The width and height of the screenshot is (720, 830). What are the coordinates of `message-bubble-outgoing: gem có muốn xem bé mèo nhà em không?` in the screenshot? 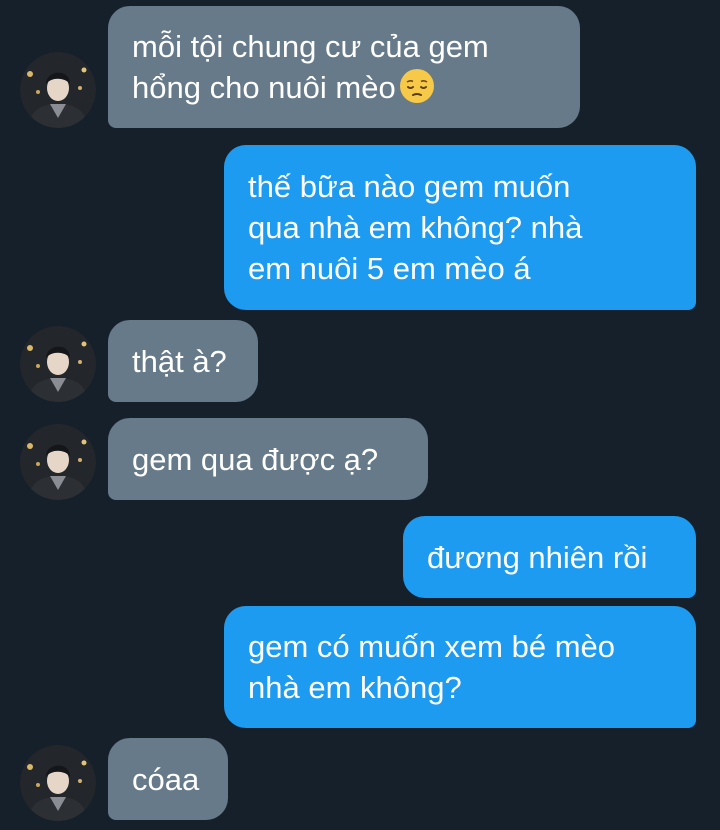 It's located at (460, 667).